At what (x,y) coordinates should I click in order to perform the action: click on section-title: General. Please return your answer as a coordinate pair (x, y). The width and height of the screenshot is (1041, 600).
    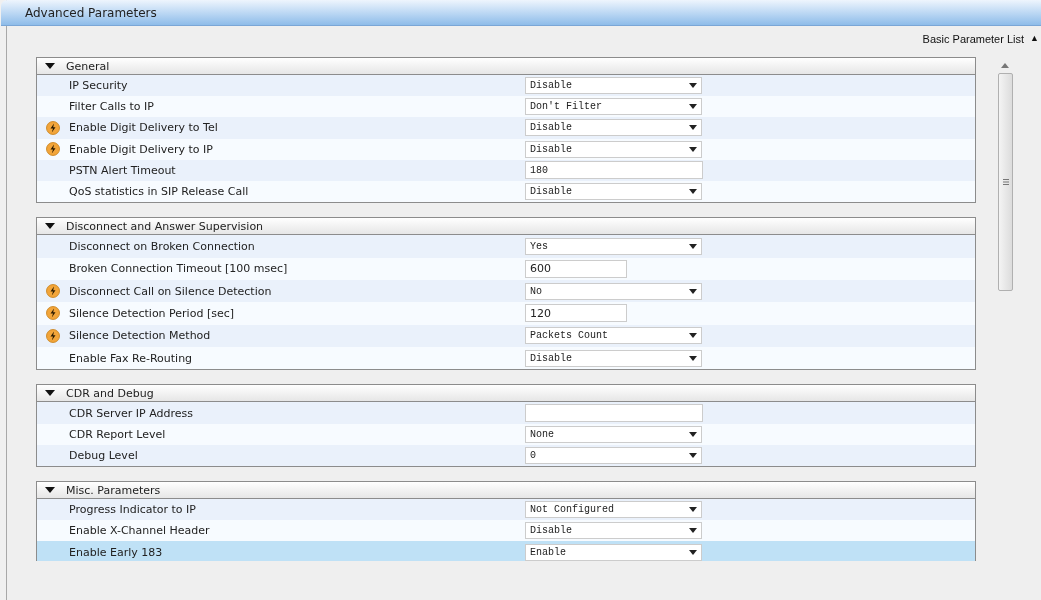
    Looking at the image, I should click on (88, 66).